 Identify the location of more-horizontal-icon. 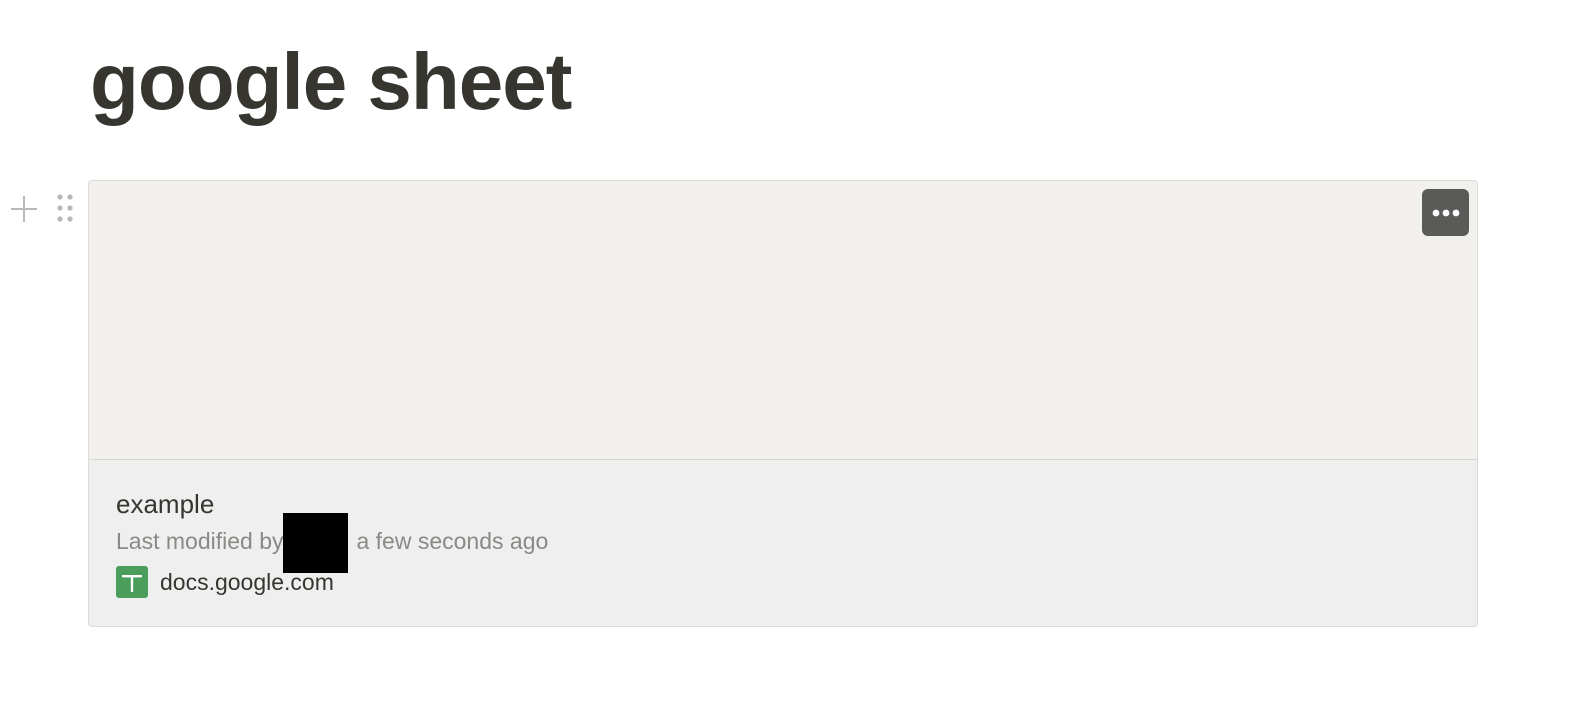
(1445, 212).